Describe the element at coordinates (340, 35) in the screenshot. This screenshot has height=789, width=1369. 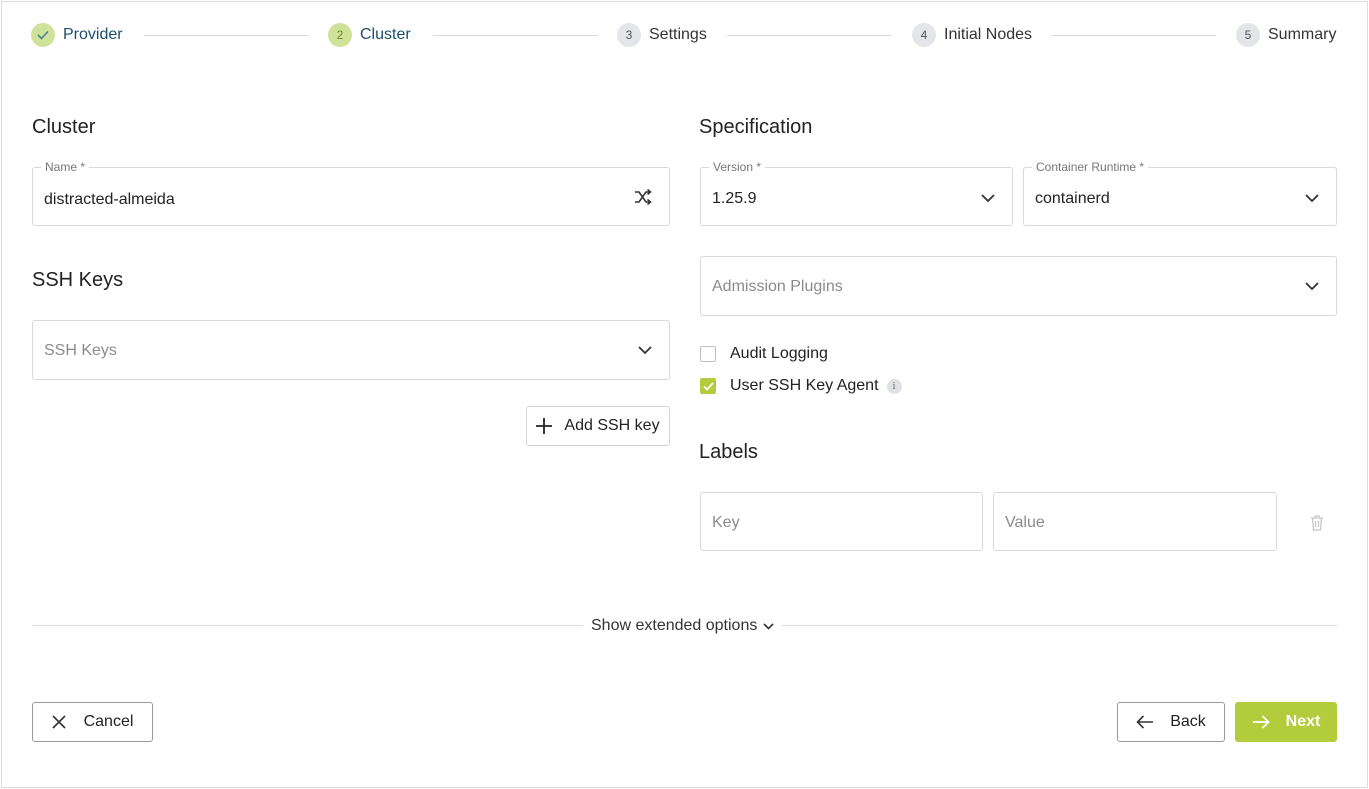
I see `step-number: 2` at that location.